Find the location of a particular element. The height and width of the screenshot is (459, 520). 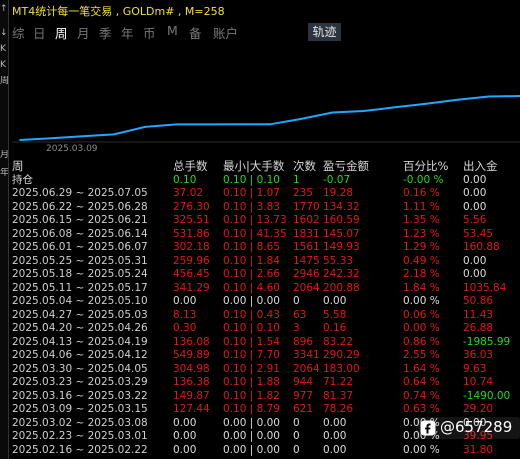

cell-period: 2025.03.16 ~ 2025.03.22 is located at coordinates (80, 395).